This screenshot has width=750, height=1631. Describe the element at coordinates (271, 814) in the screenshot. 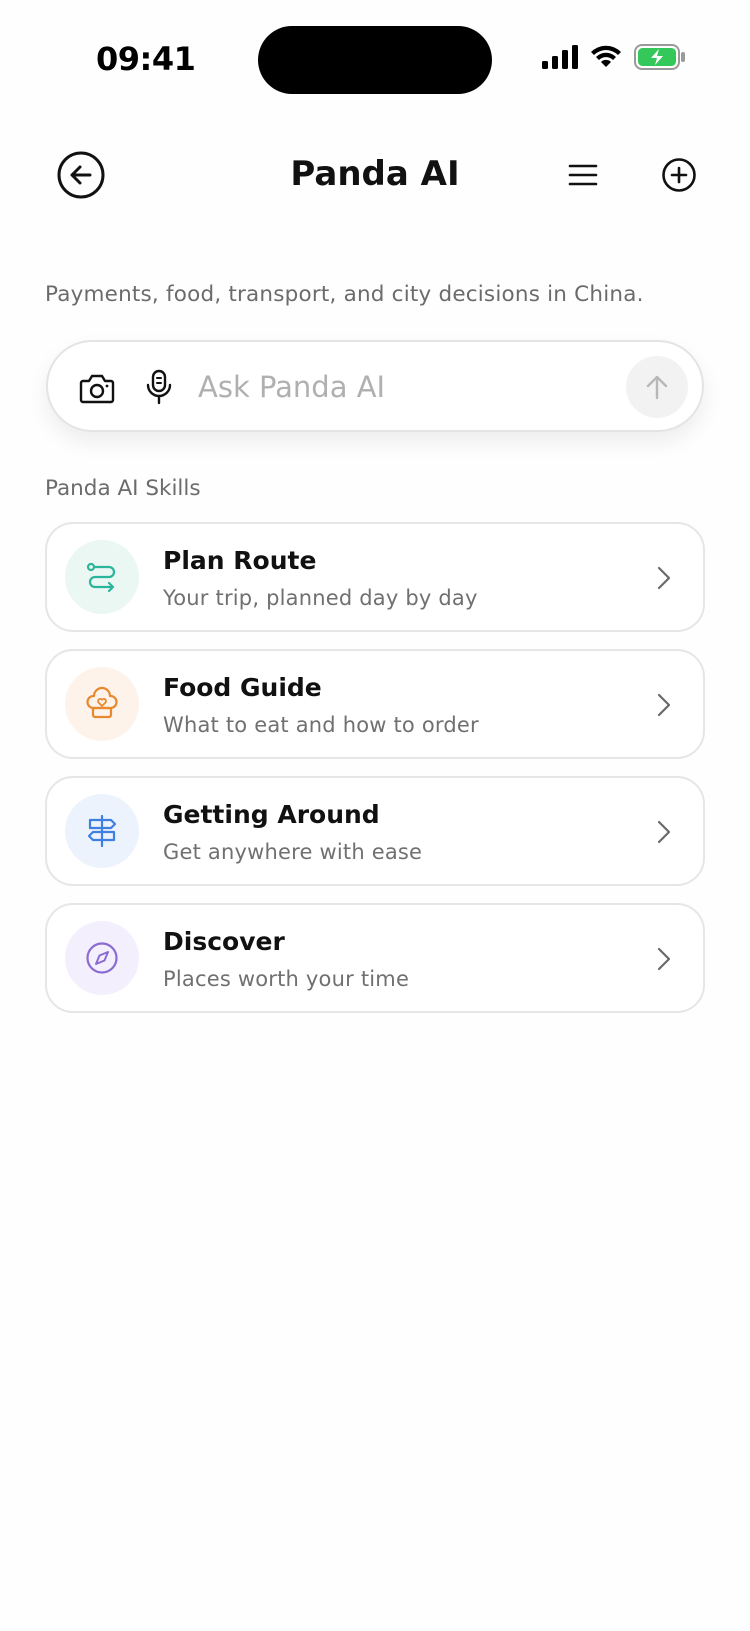

I see `skill-title: Getting Around` at that location.